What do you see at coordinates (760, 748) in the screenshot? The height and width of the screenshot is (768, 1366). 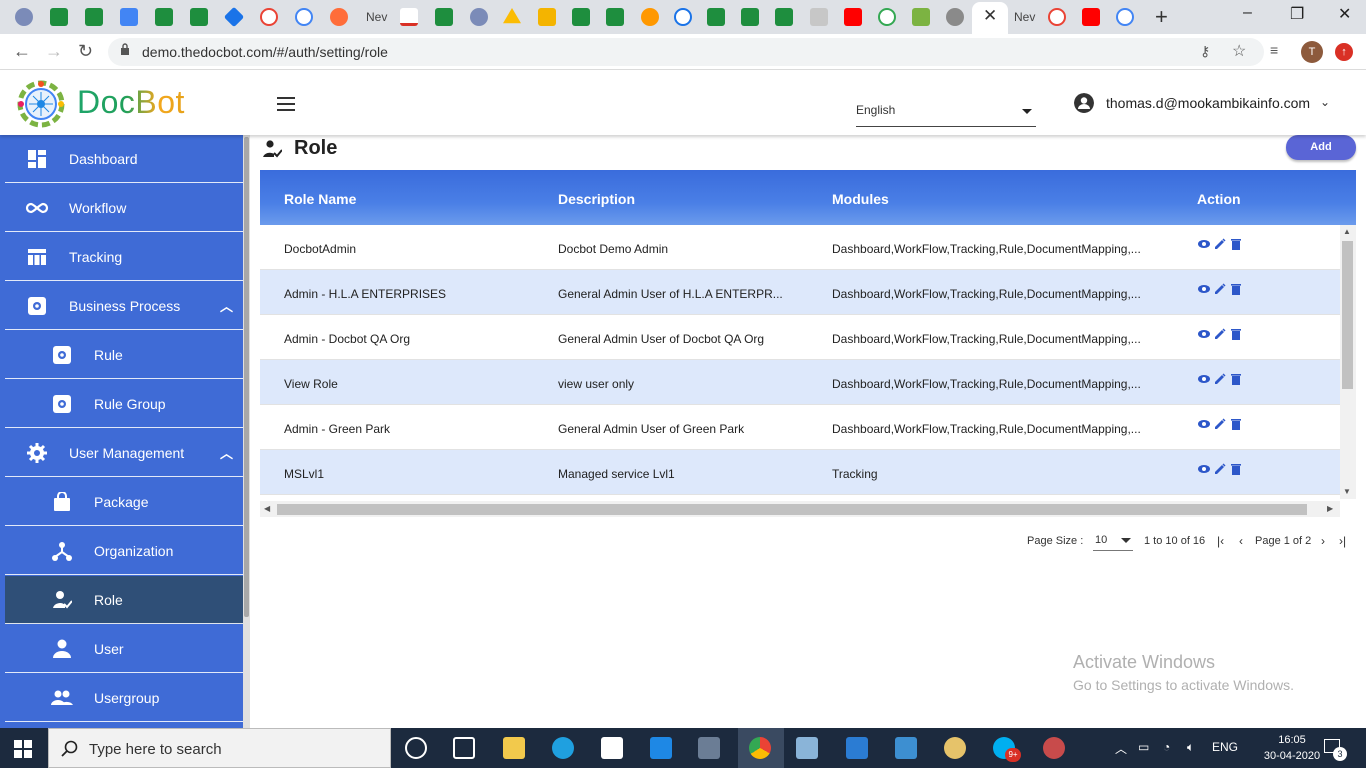 I see `chrome-icon` at bounding box center [760, 748].